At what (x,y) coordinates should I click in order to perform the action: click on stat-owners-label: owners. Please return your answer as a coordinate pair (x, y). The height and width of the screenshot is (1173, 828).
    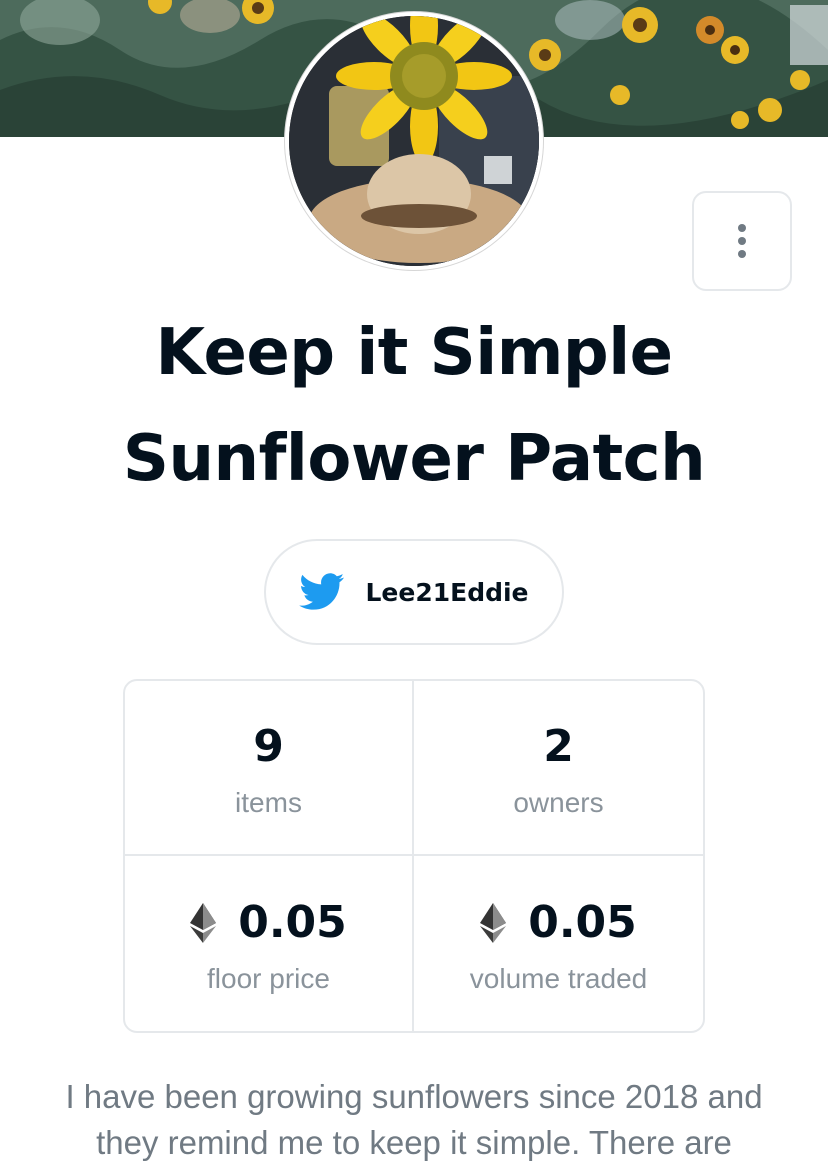
    Looking at the image, I should click on (558, 802).